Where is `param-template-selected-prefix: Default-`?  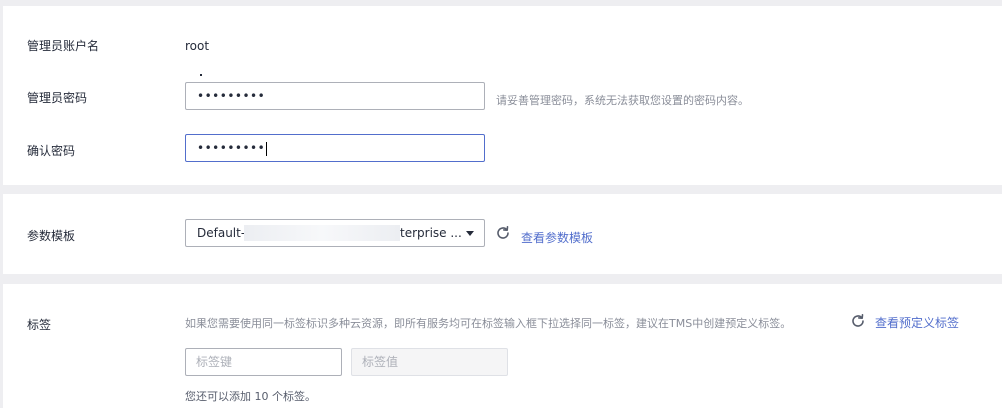
param-template-selected-prefix: Default- is located at coordinates (221, 233).